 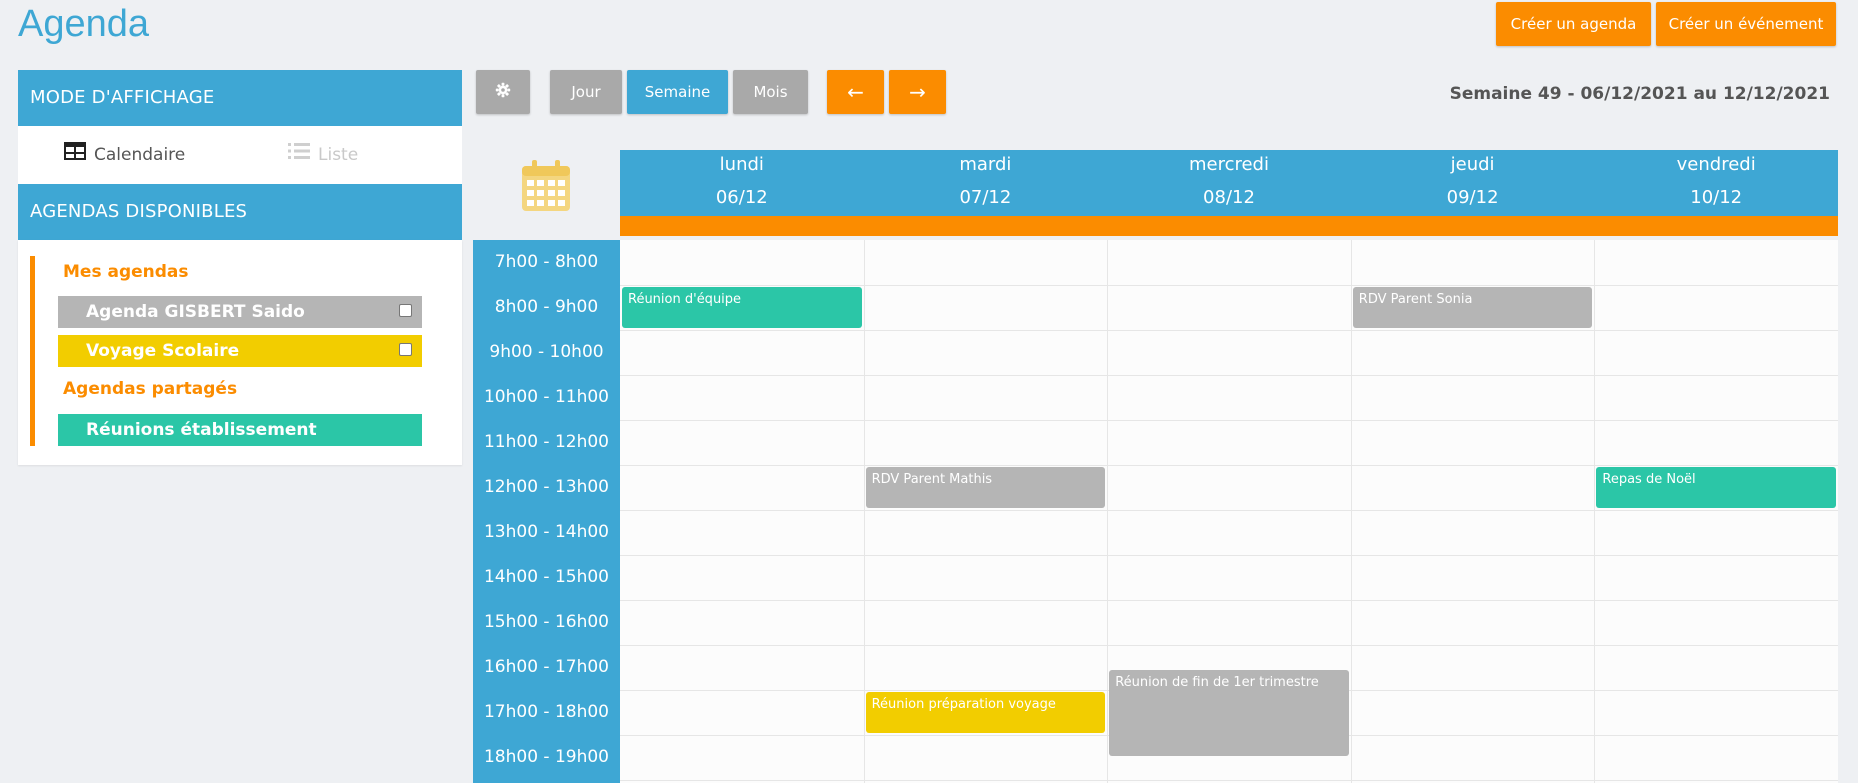 I want to click on my-agendas-label: Mes agendas, so click(x=126, y=272).